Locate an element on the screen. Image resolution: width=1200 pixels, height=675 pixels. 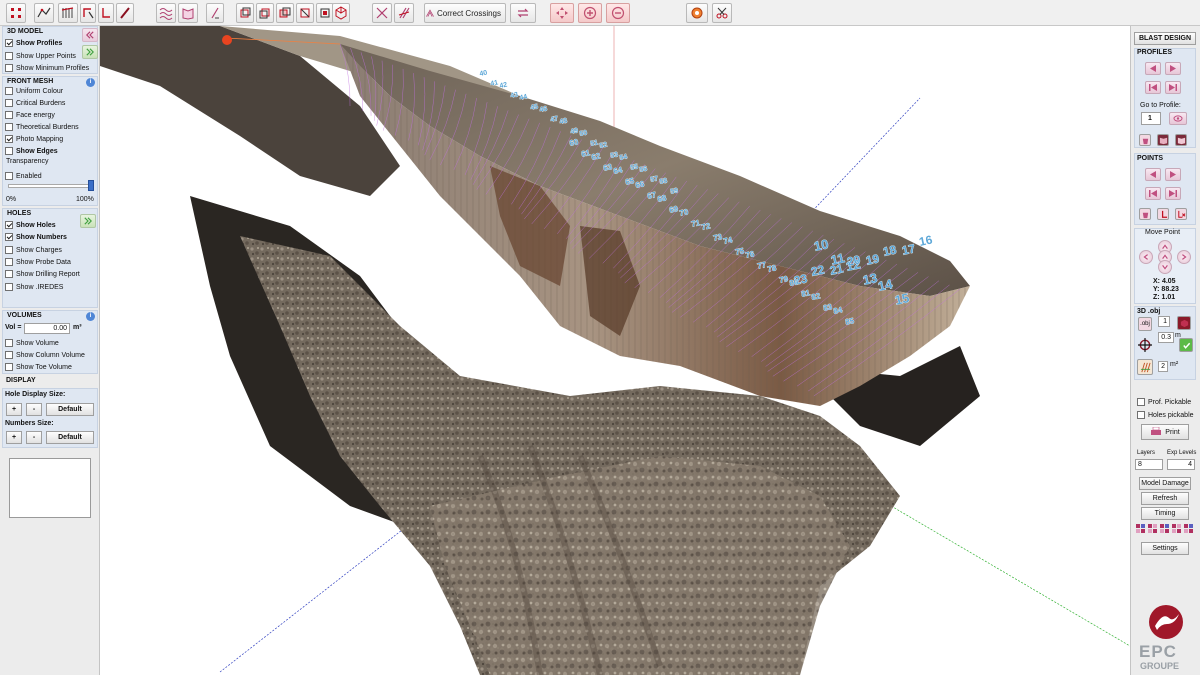
holes-pickable-checkbox: Holes pickable is located at coordinates (1165, 415).